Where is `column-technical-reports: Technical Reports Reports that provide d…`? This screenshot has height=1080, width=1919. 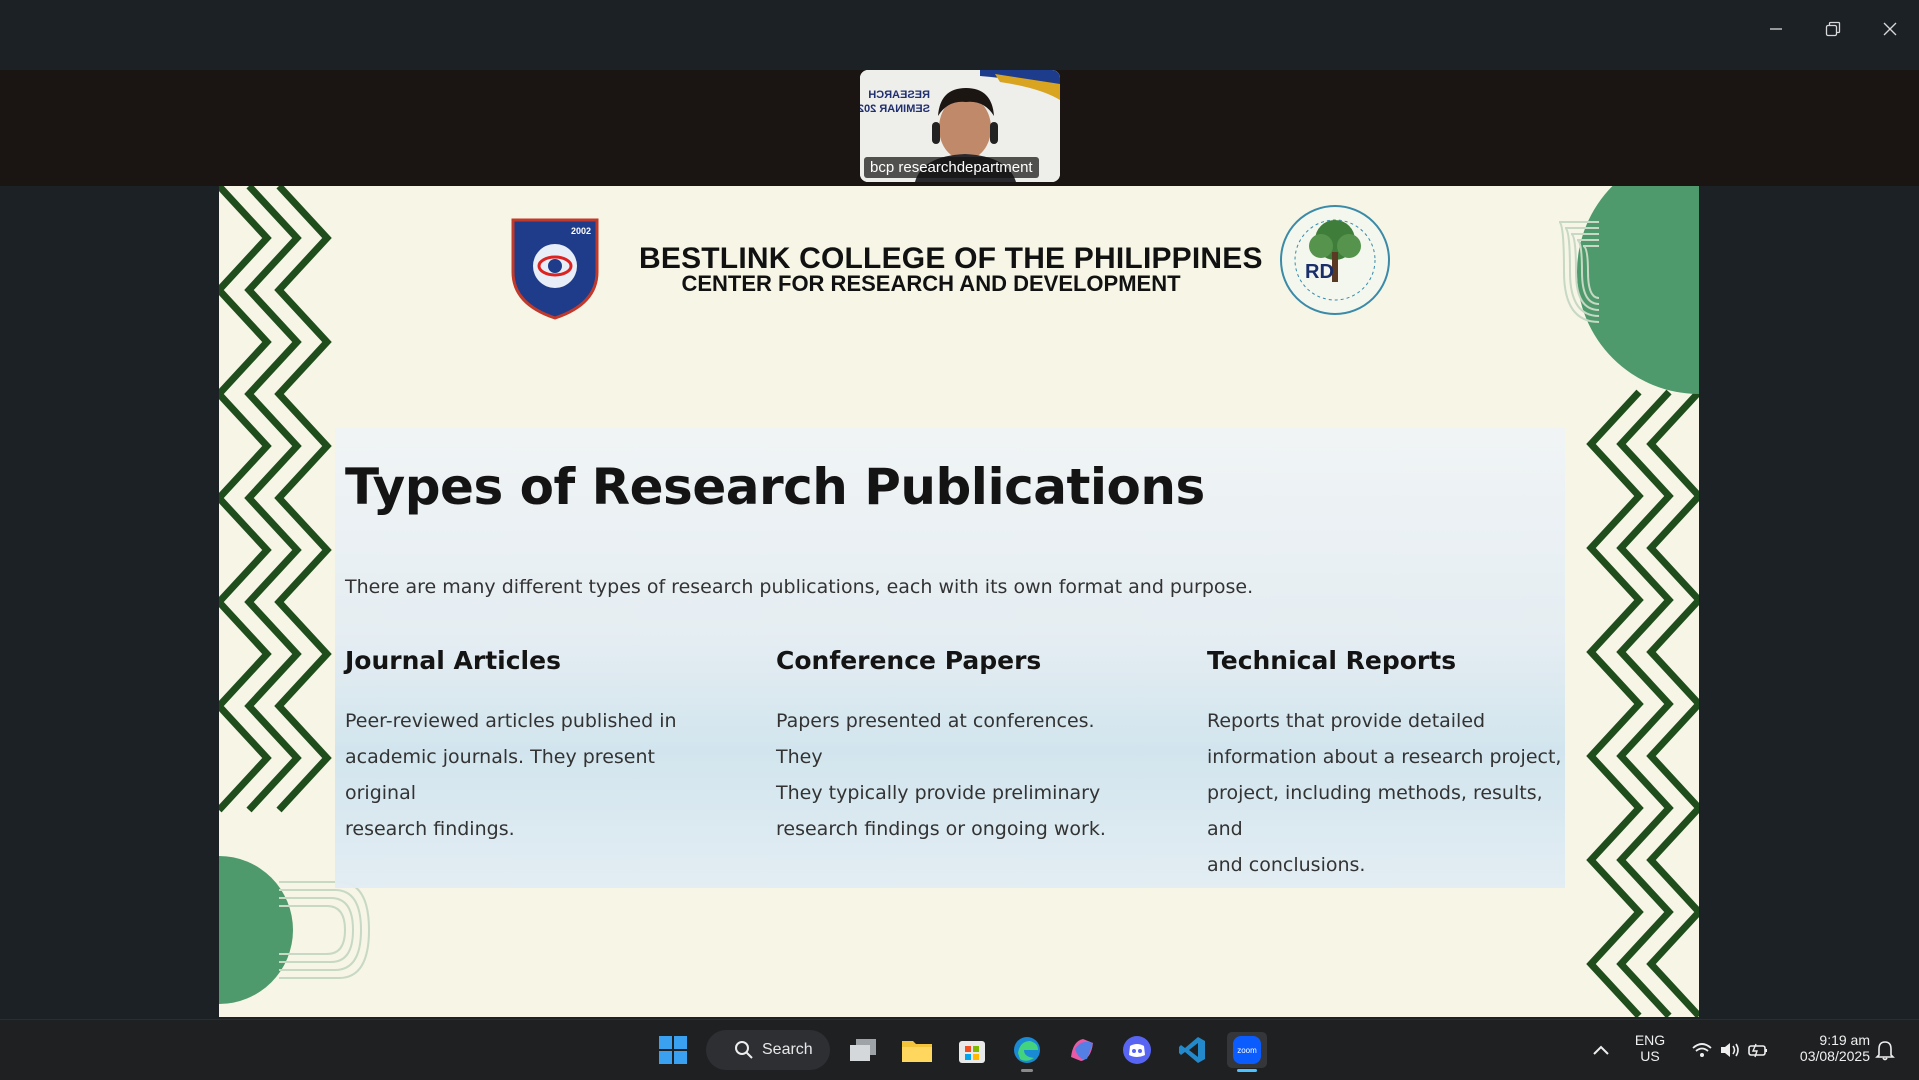 column-technical-reports: Technical Reports Reports that provide d… is located at coordinates (1387, 764).